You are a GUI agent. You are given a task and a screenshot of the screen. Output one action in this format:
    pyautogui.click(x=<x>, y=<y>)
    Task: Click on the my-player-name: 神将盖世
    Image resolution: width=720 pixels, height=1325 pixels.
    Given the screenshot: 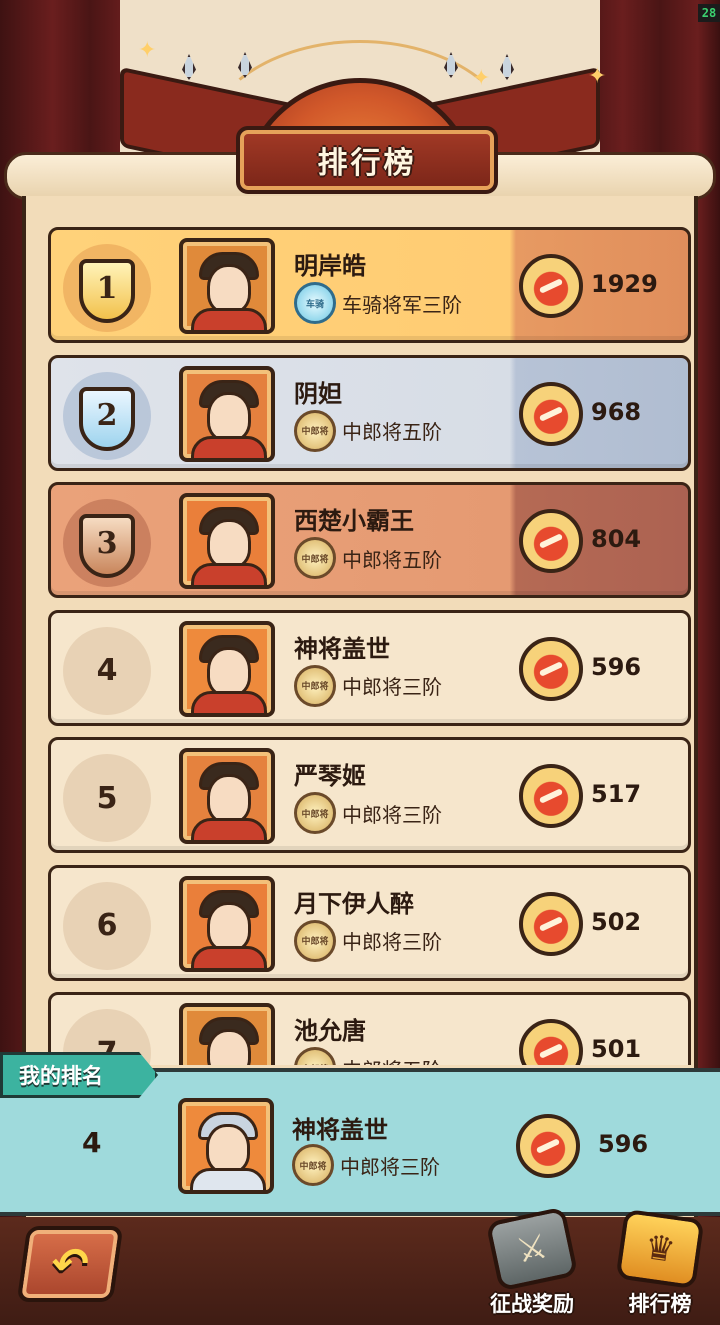 What is the action you would take?
    pyautogui.click(x=340, y=1130)
    